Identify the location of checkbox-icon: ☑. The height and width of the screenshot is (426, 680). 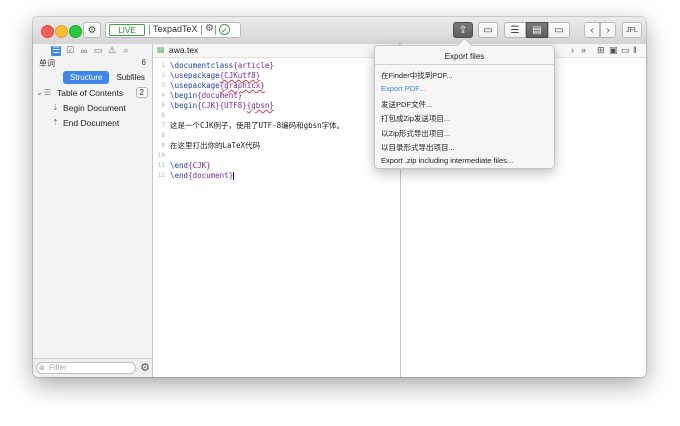
(70, 50).